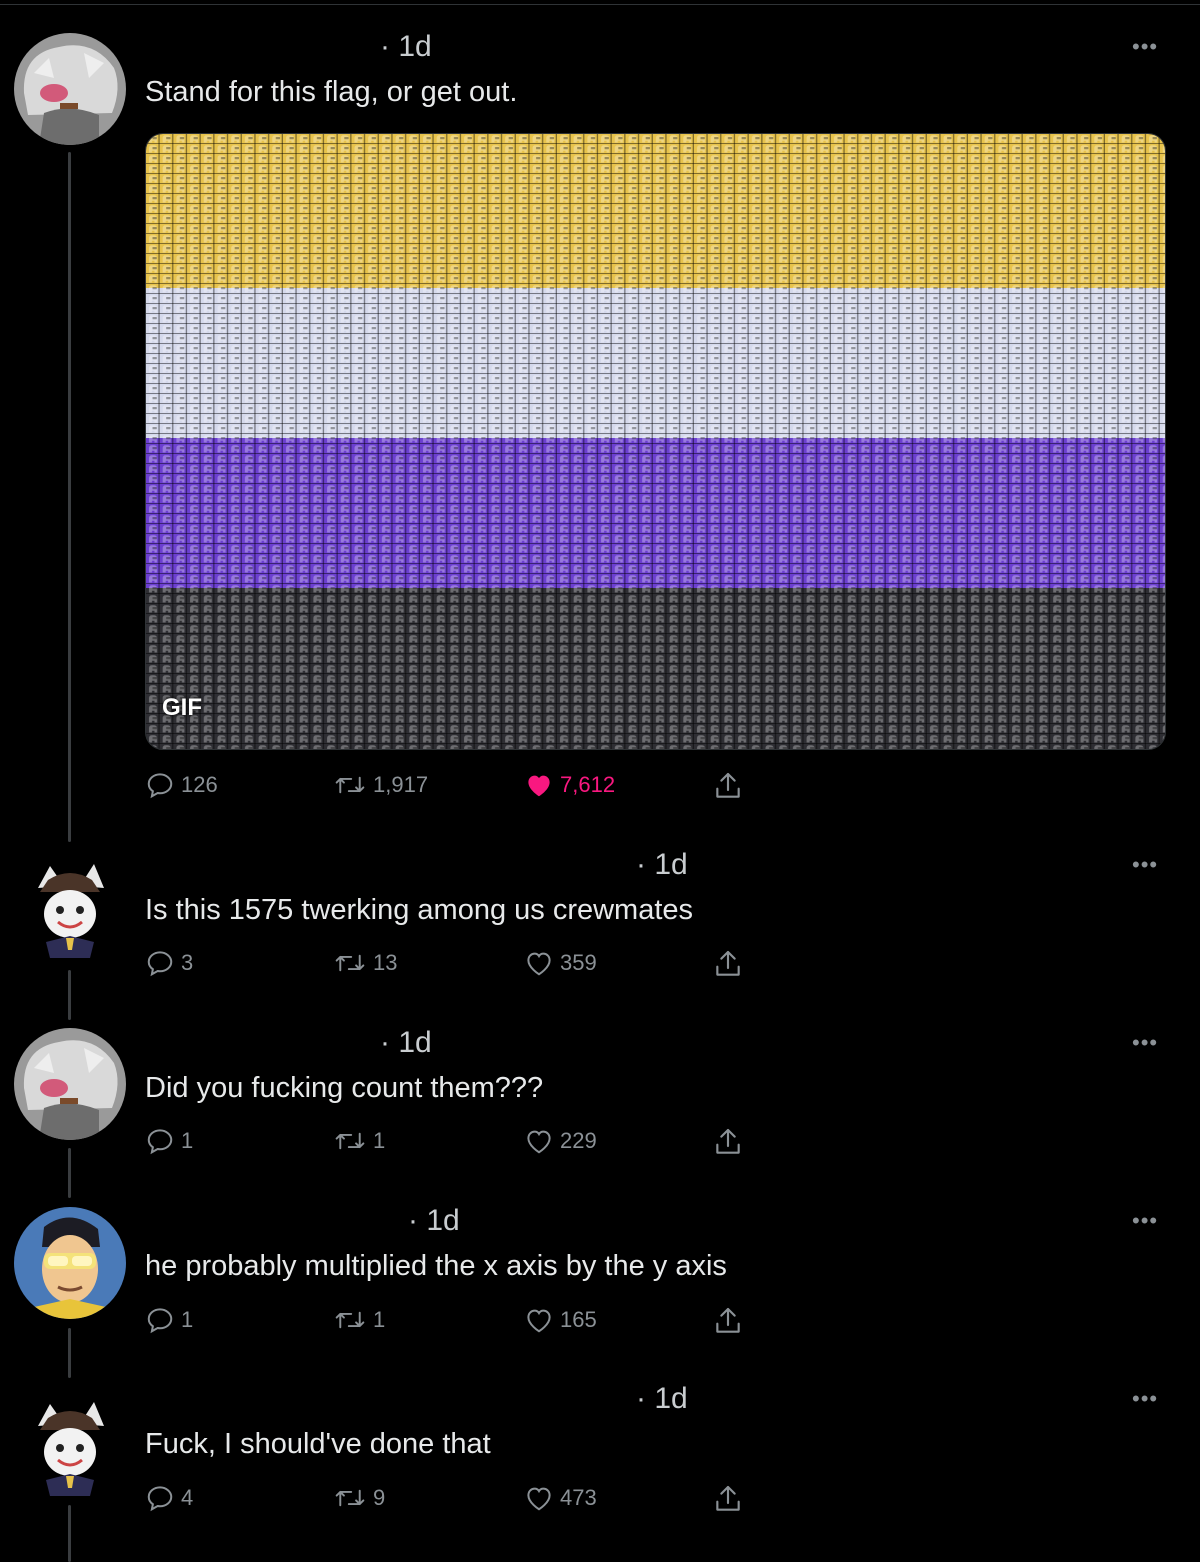  Describe the element at coordinates (401, 784) in the screenshot. I see `retweet-count: 1,917` at that location.